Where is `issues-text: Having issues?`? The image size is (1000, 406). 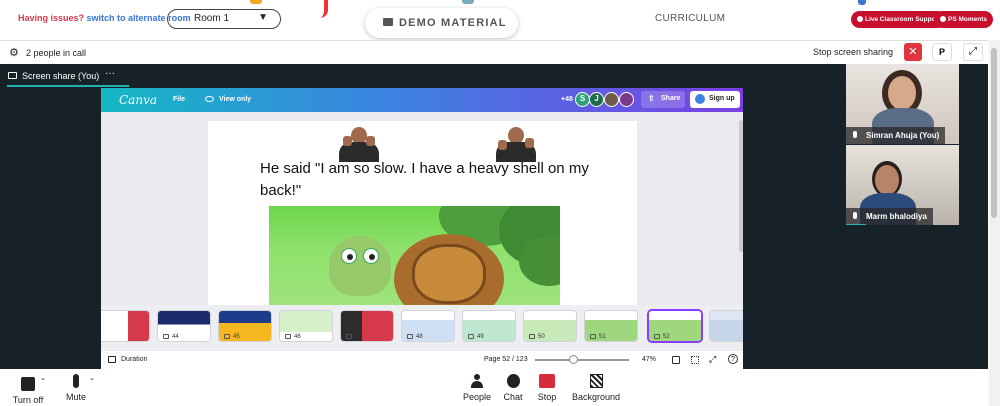 issues-text: Having issues? is located at coordinates (51, 18).